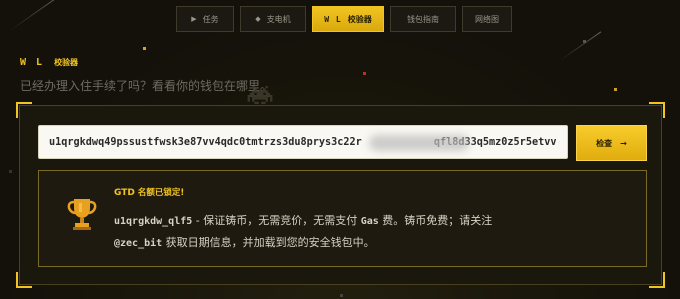 The image size is (680, 299). Describe the element at coordinates (210, 19) in the screenshot. I see `tab-label: 任务` at that location.